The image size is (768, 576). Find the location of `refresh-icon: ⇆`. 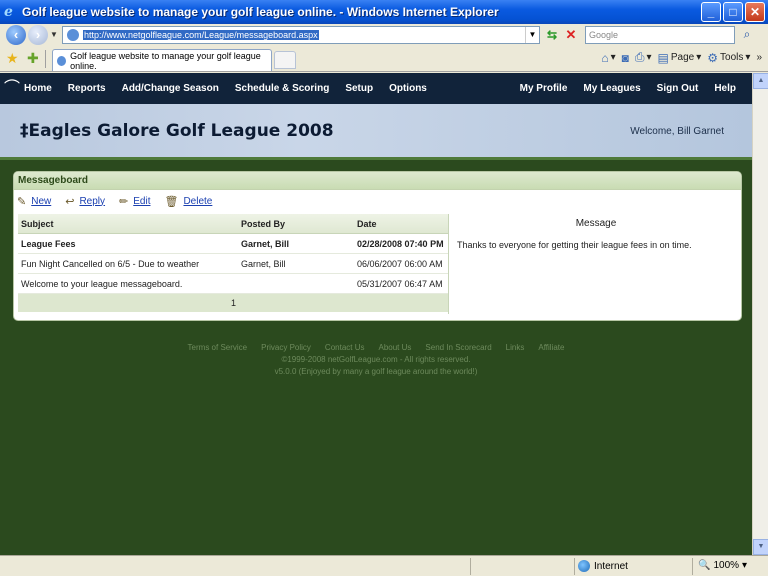

refresh-icon: ⇆ is located at coordinates (552, 35).